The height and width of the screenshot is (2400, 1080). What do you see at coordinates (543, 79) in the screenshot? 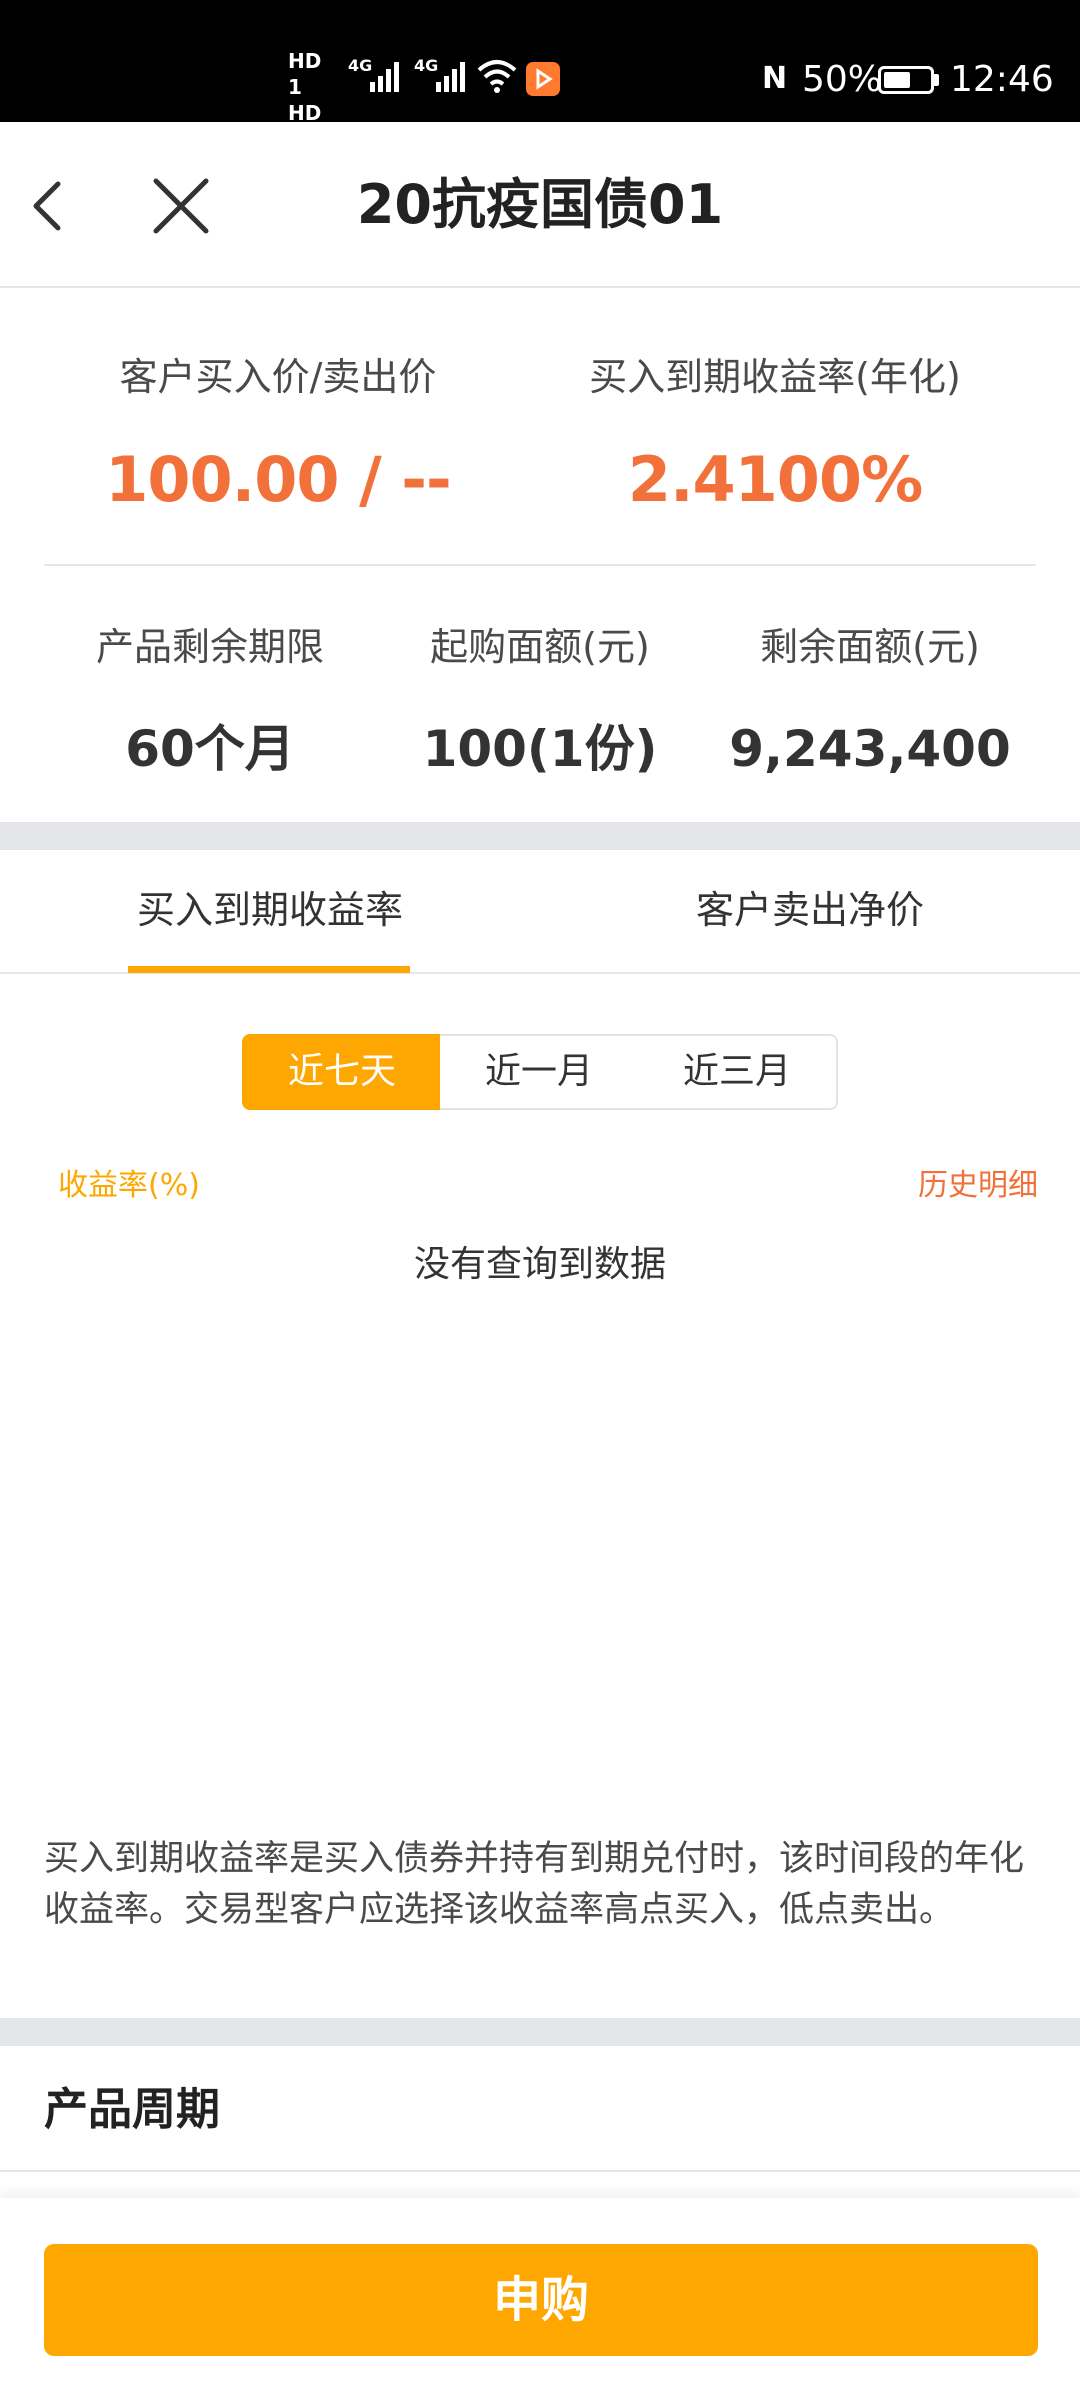
I see `app-notification-icon` at bounding box center [543, 79].